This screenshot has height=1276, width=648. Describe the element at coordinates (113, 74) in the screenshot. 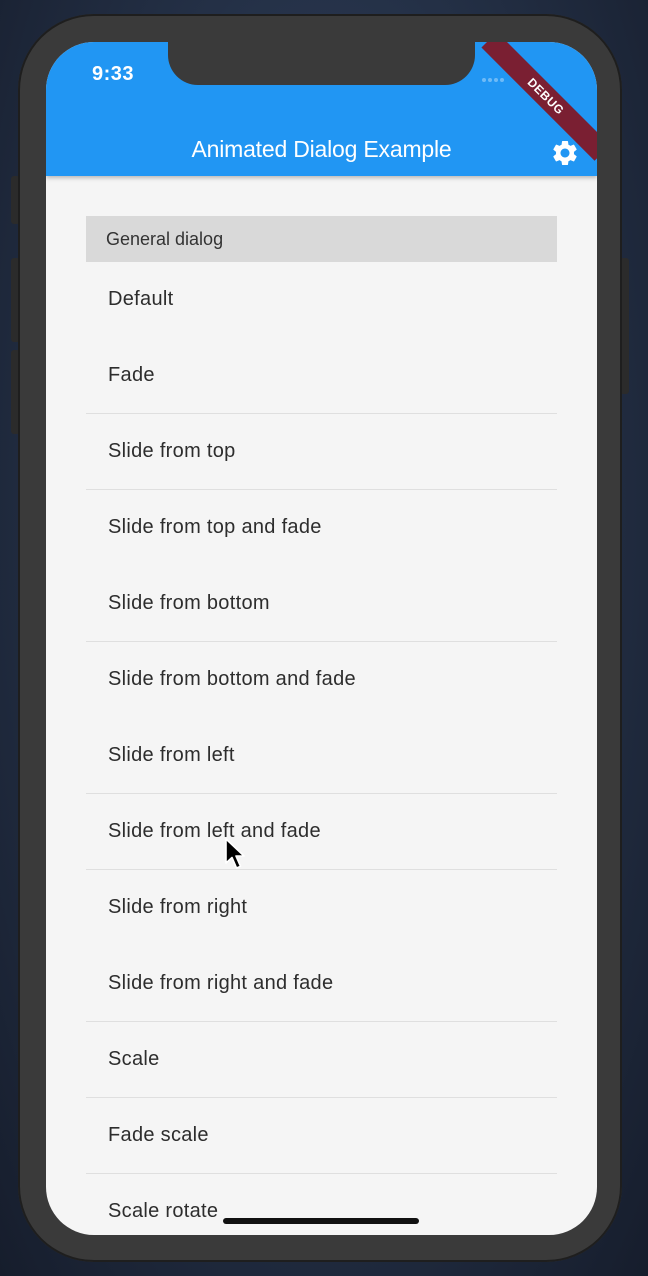

I see `status-time: 9:33` at that location.